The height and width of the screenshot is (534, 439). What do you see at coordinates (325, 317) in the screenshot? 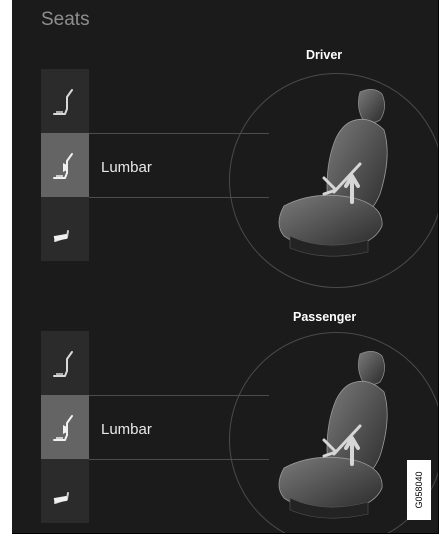
I see `passenger-label: Passenger` at bounding box center [325, 317].